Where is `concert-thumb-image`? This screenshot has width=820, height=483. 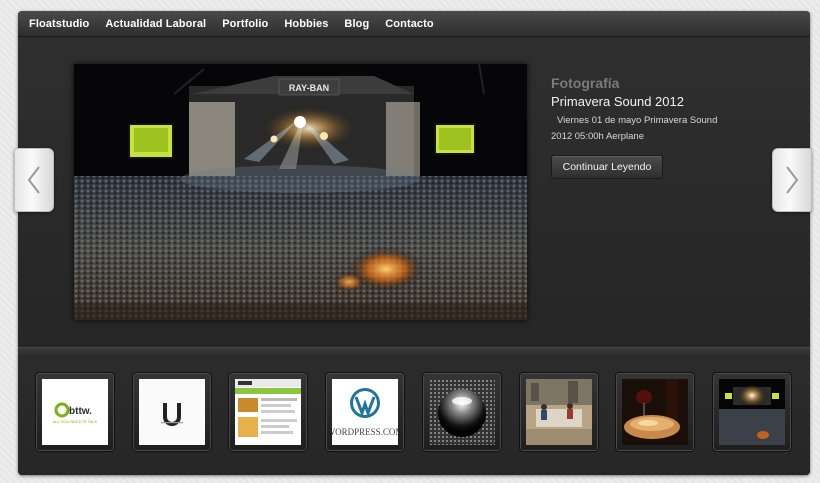 concert-thumb-image is located at coordinates (752, 412).